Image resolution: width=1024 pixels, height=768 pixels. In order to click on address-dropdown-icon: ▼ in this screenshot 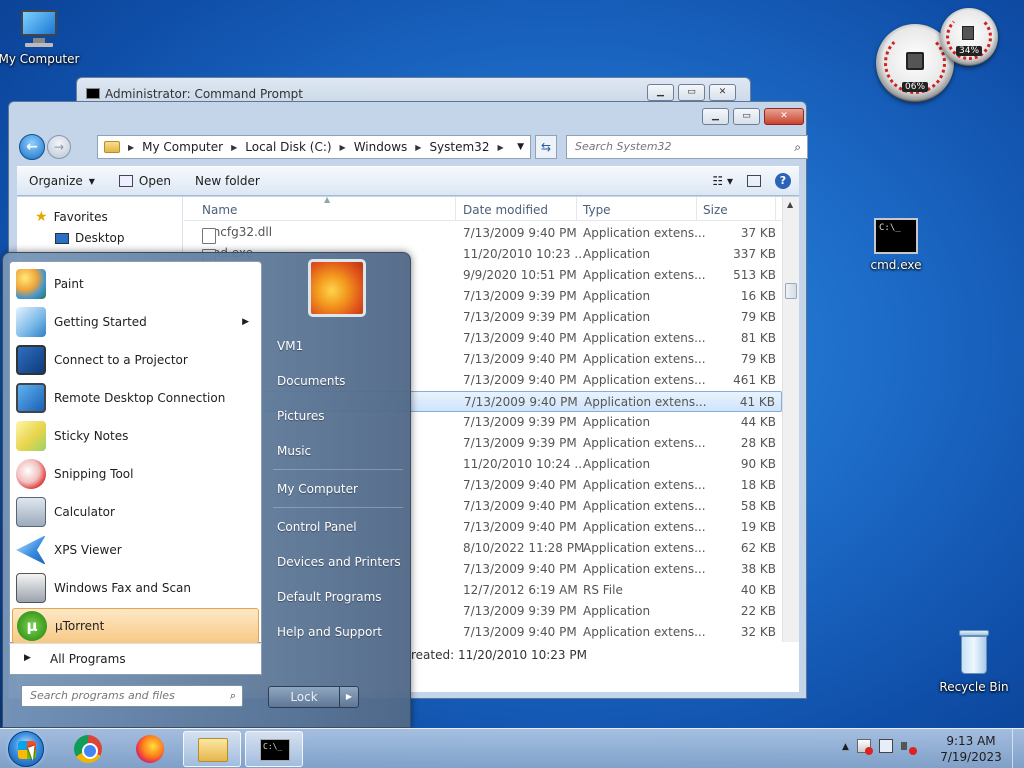, I will do `click(520, 147)`.